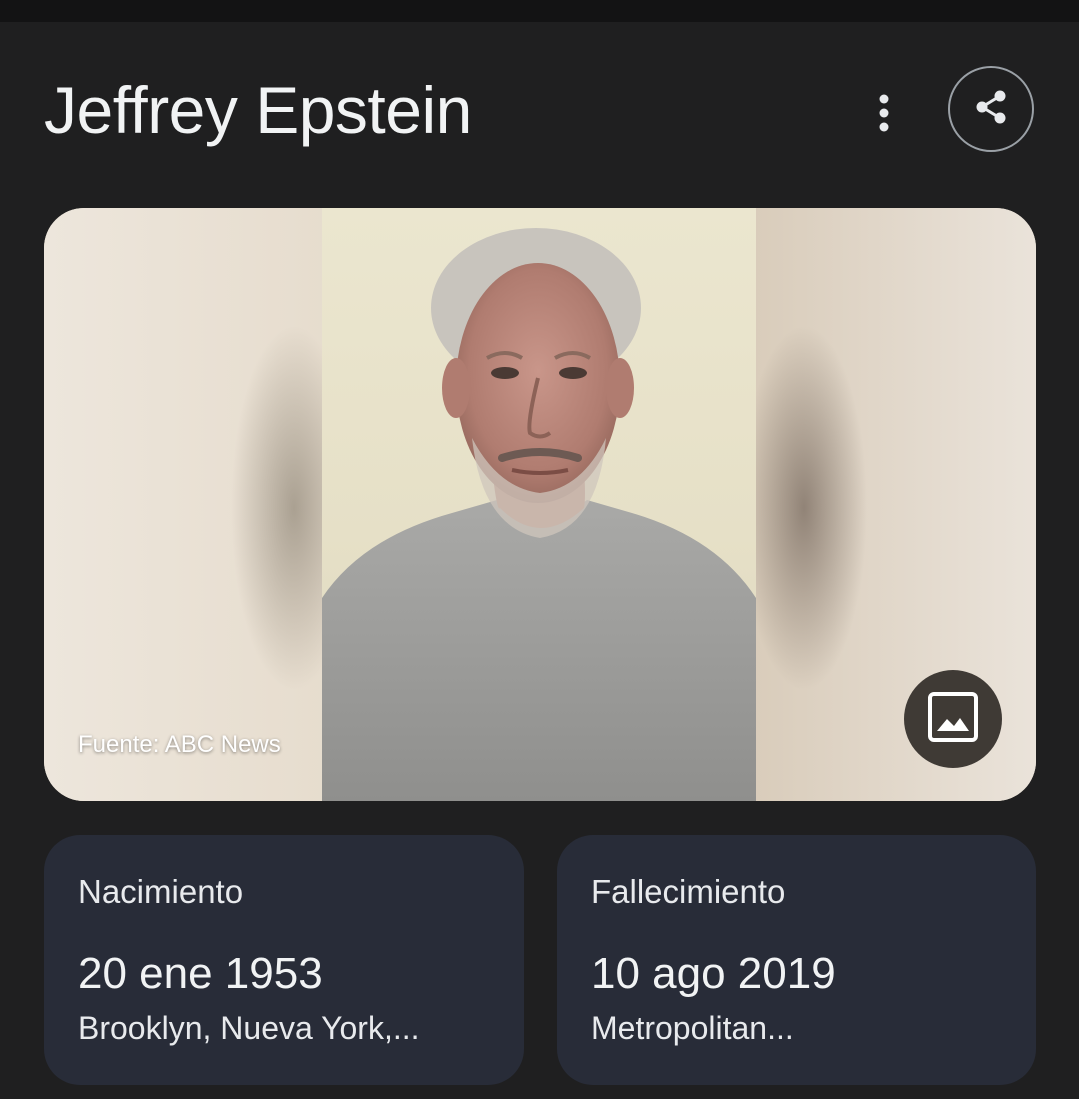  I want to click on birth-label: Nacimiento, so click(161, 891).